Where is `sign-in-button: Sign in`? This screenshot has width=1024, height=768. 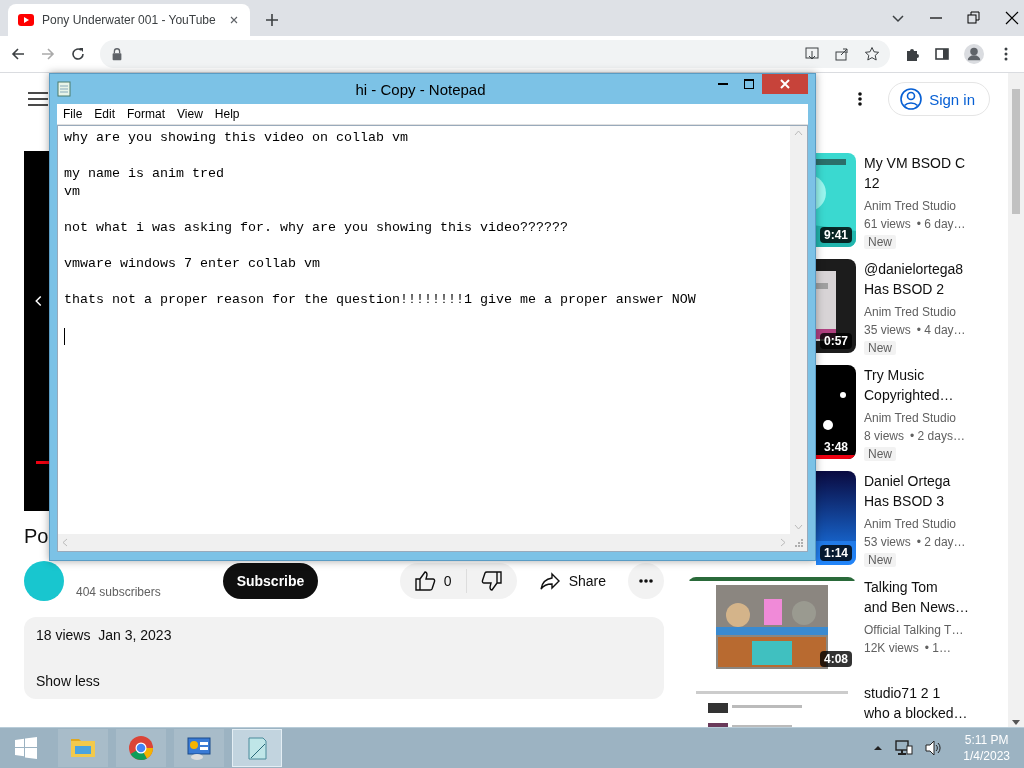 sign-in-button: Sign in is located at coordinates (939, 99).